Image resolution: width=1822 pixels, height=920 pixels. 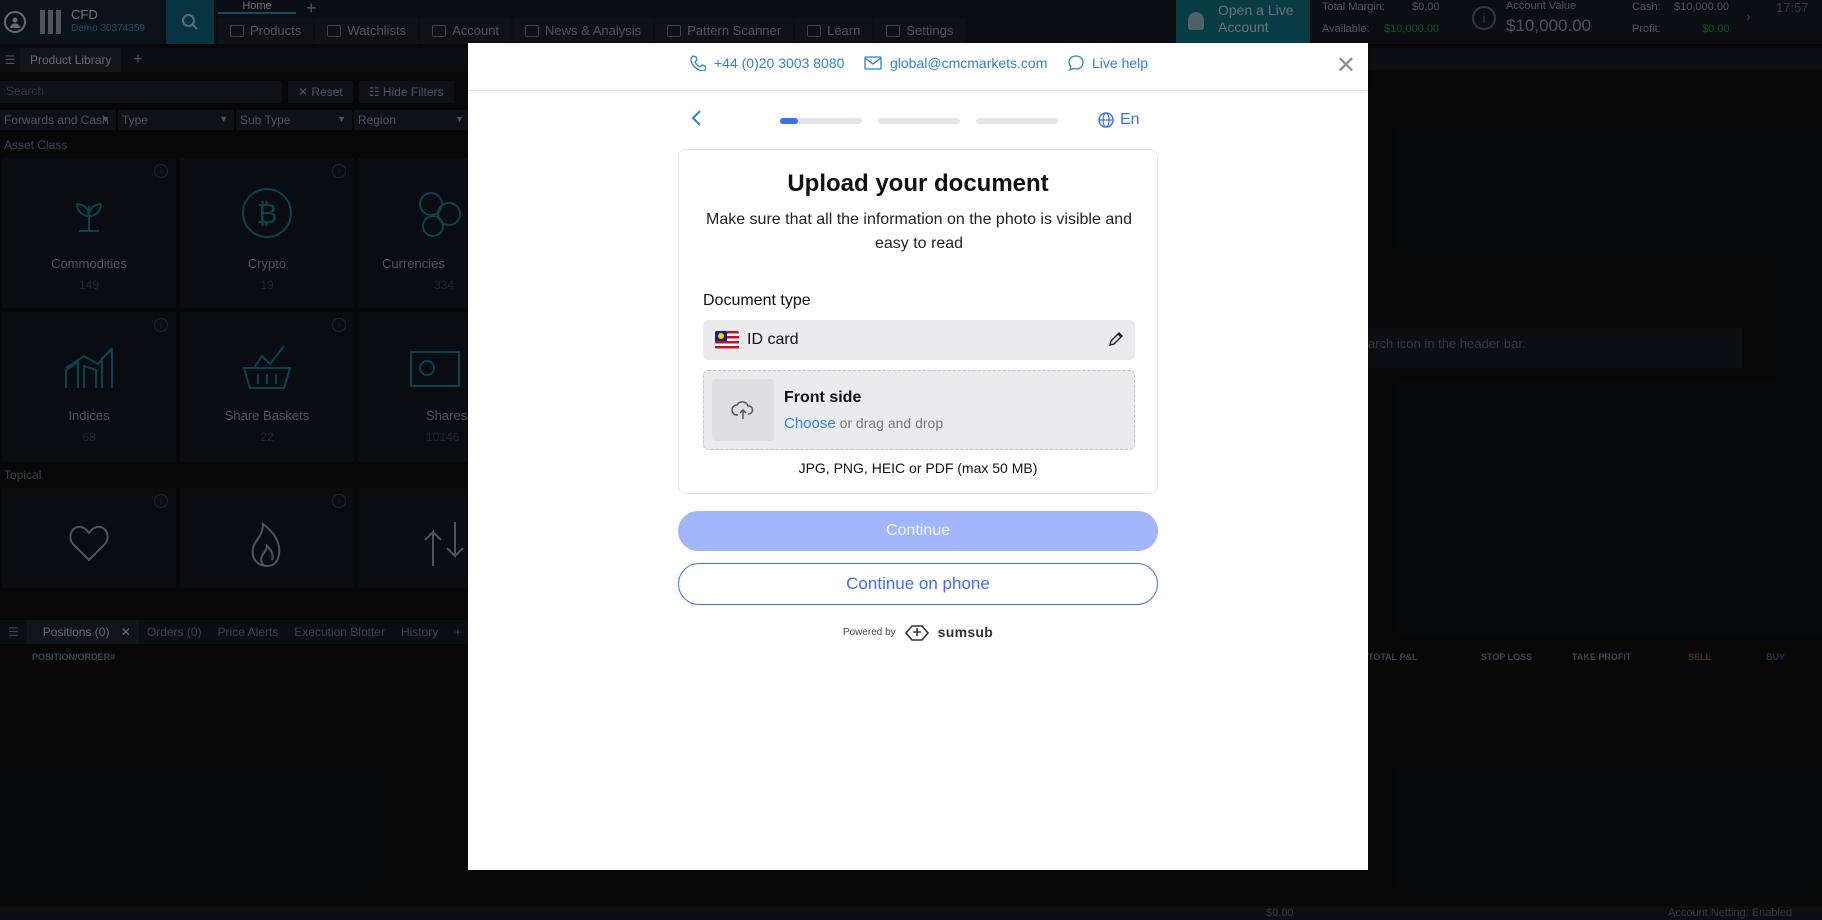 I want to click on phone-link: +44 (0)20 3003 8080, so click(x=767, y=63).